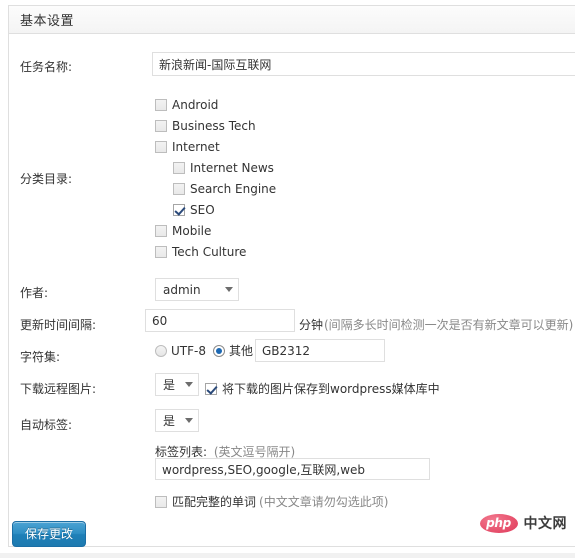 The width and height of the screenshot is (575, 558). I want to click on category-label: SEO, so click(202, 210).